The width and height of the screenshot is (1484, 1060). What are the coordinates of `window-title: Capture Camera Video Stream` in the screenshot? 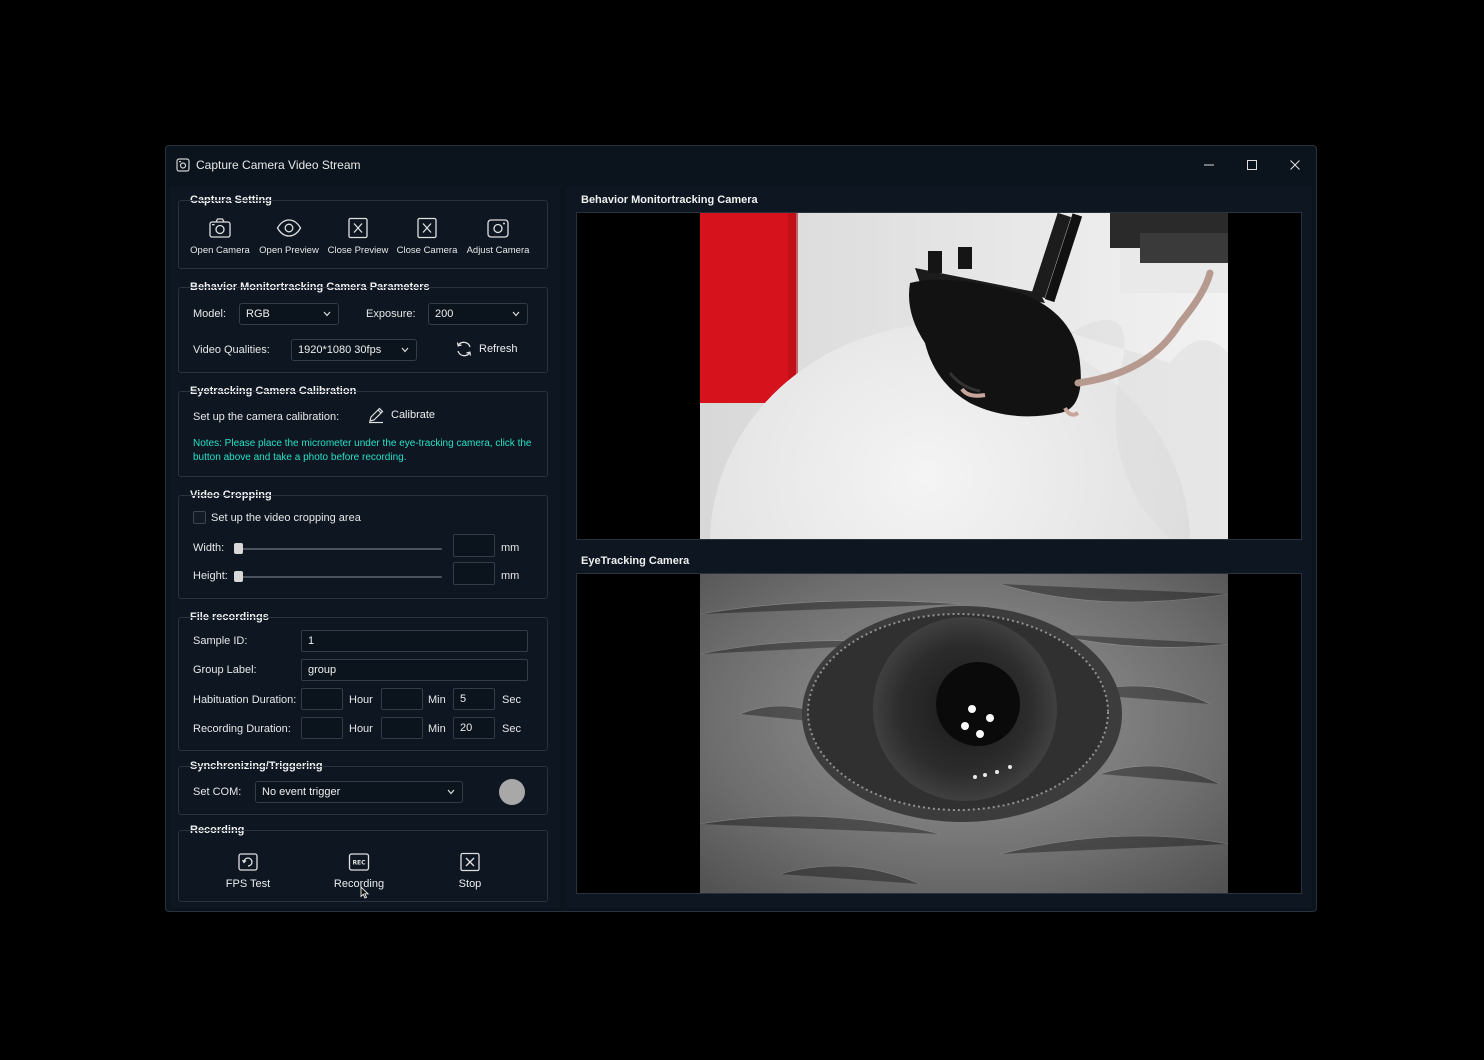 It's located at (278, 165).